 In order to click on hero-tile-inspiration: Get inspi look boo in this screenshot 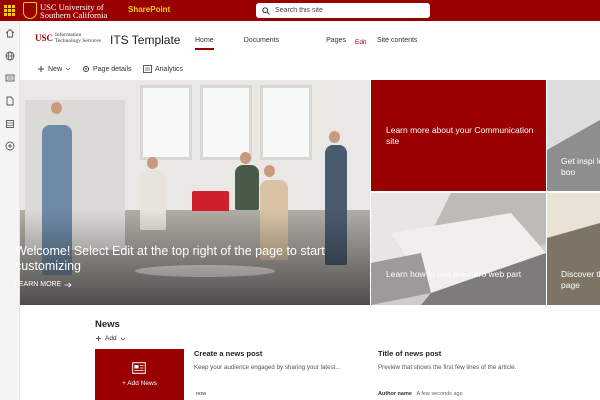, I will do `click(573, 135)`.